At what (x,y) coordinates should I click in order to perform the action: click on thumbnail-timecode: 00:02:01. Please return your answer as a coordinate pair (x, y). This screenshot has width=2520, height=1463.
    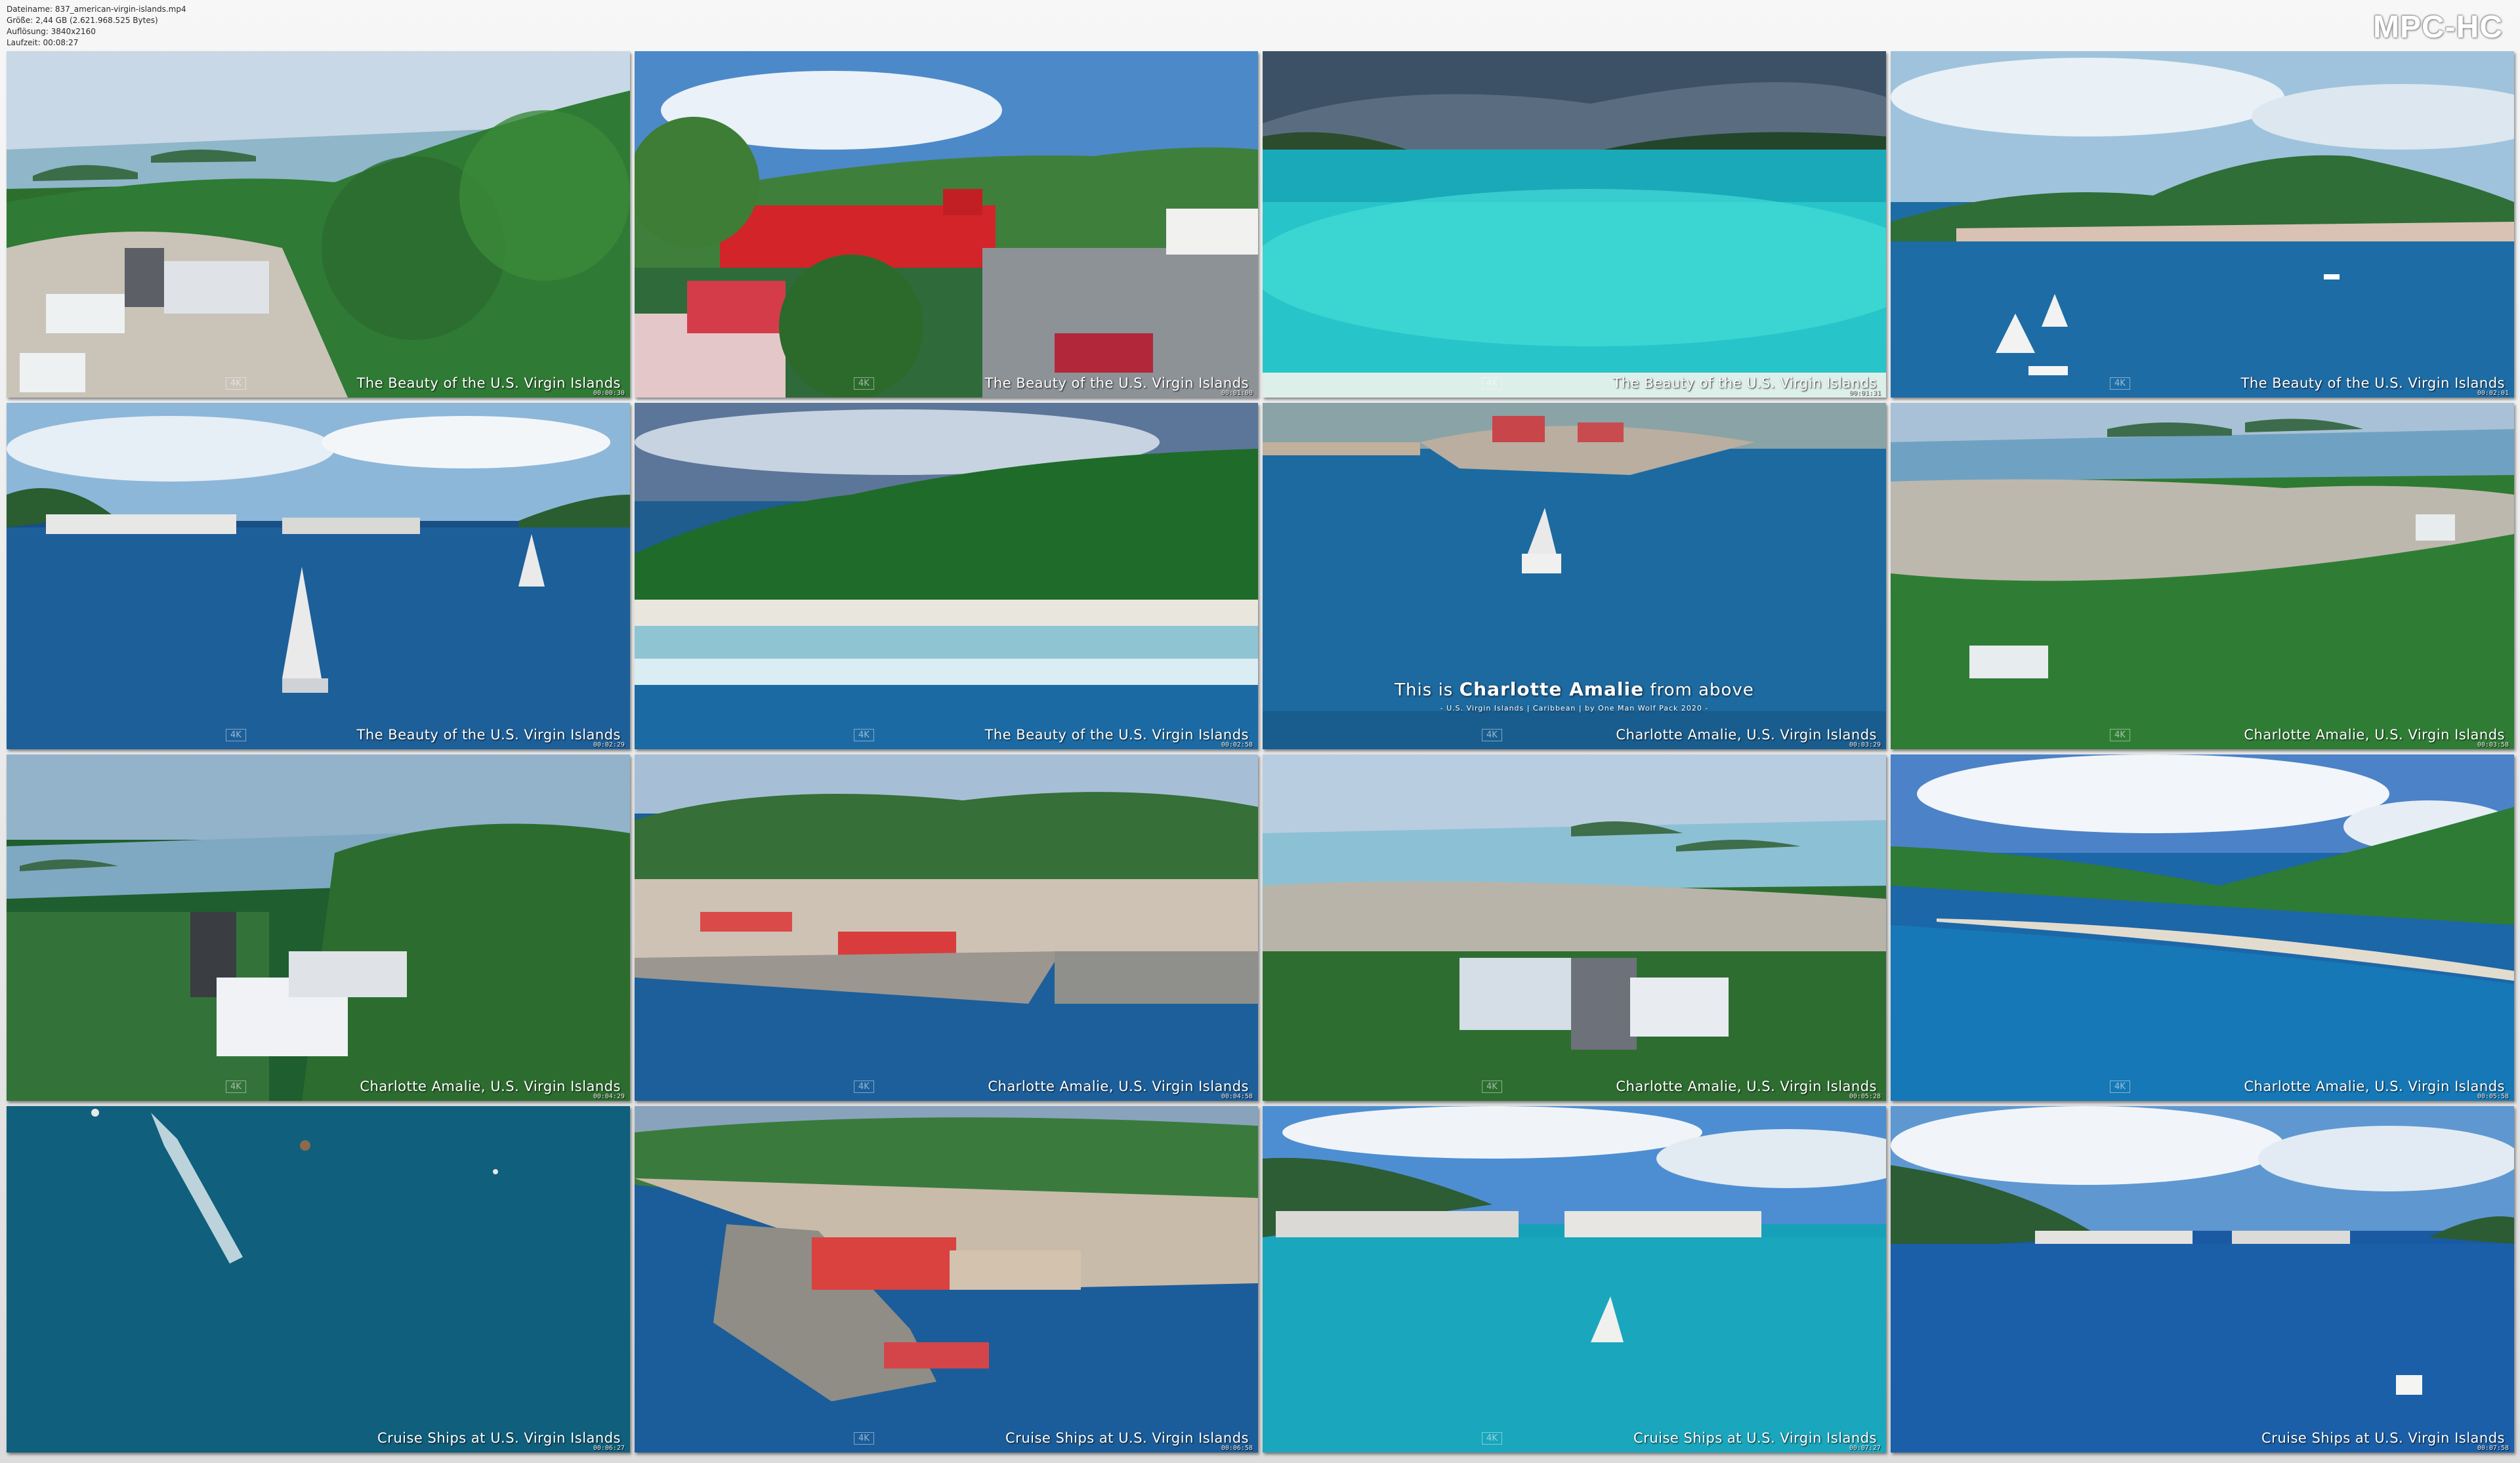
    Looking at the image, I should click on (2493, 394).